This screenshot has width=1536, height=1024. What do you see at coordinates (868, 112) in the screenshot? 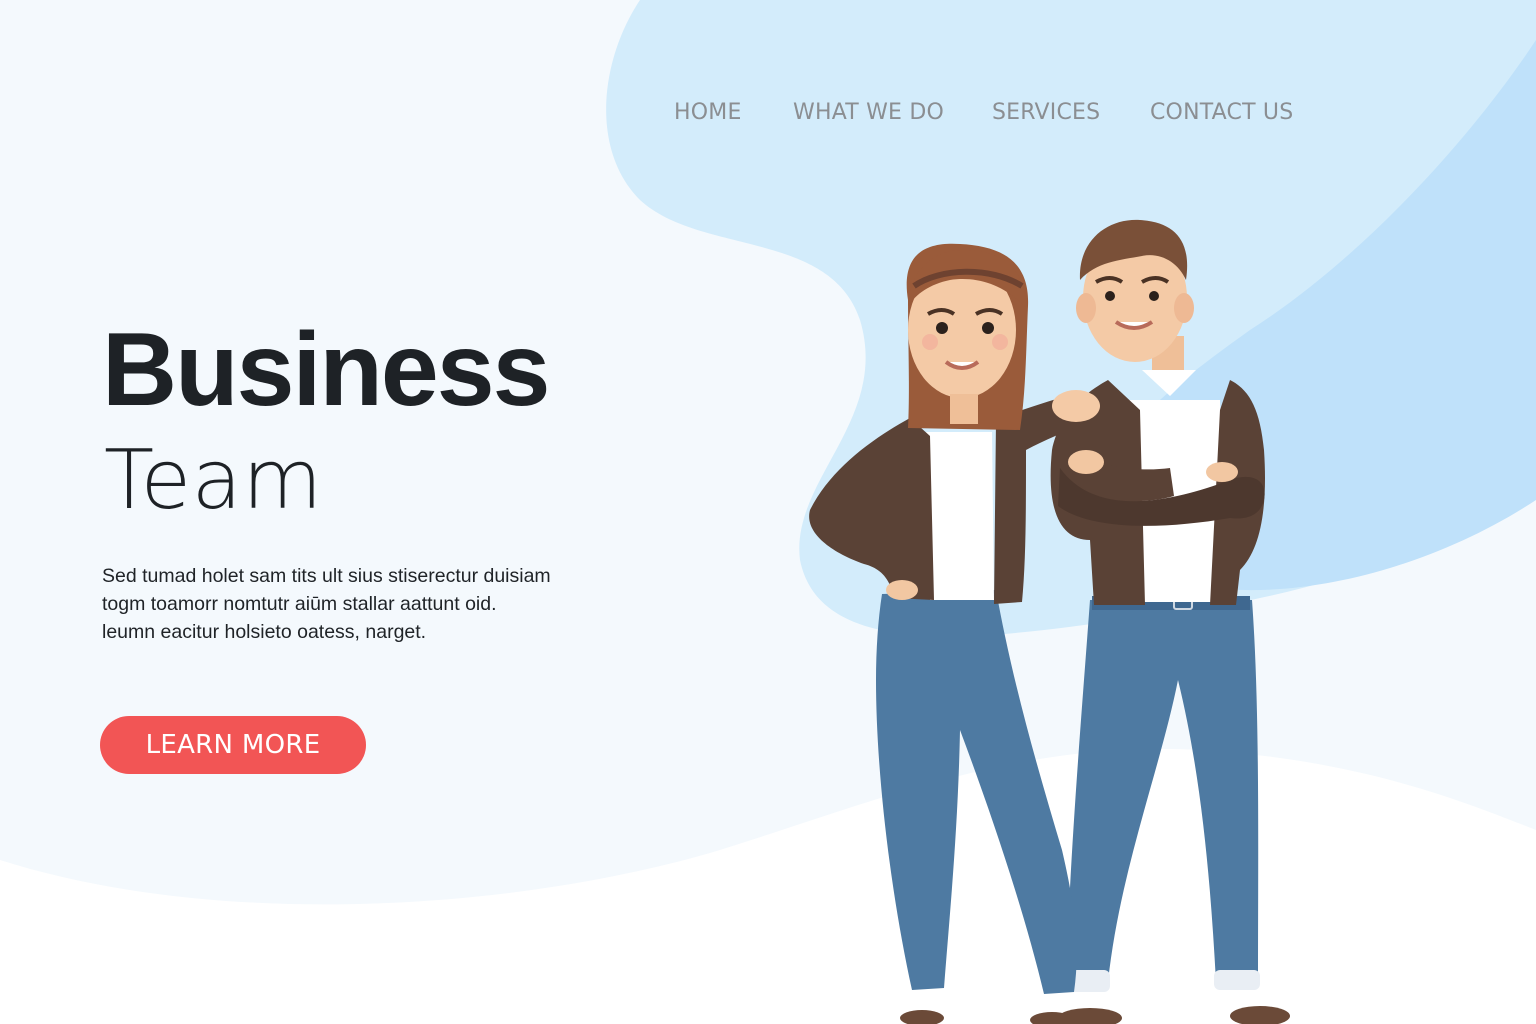
I see `nav-what-we-do: WHAT WE DO` at bounding box center [868, 112].